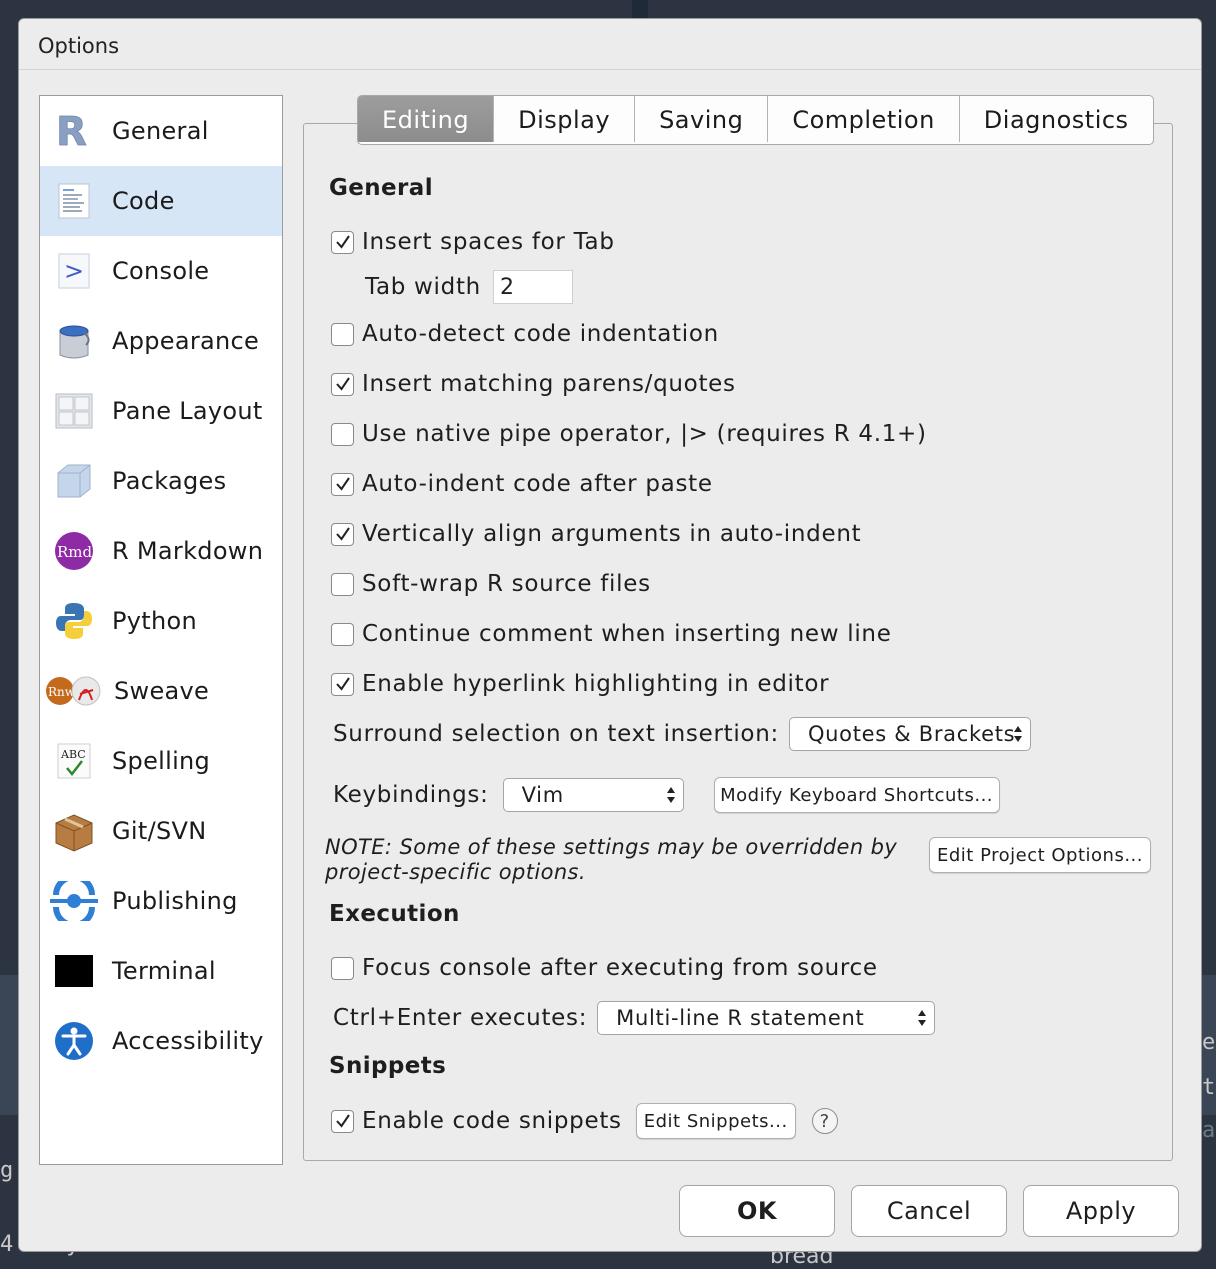 This screenshot has height=1269, width=1216. What do you see at coordinates (702, 119) in the screenshot?
I see `tab-saving: Saving` at bounding box center [702, 119].